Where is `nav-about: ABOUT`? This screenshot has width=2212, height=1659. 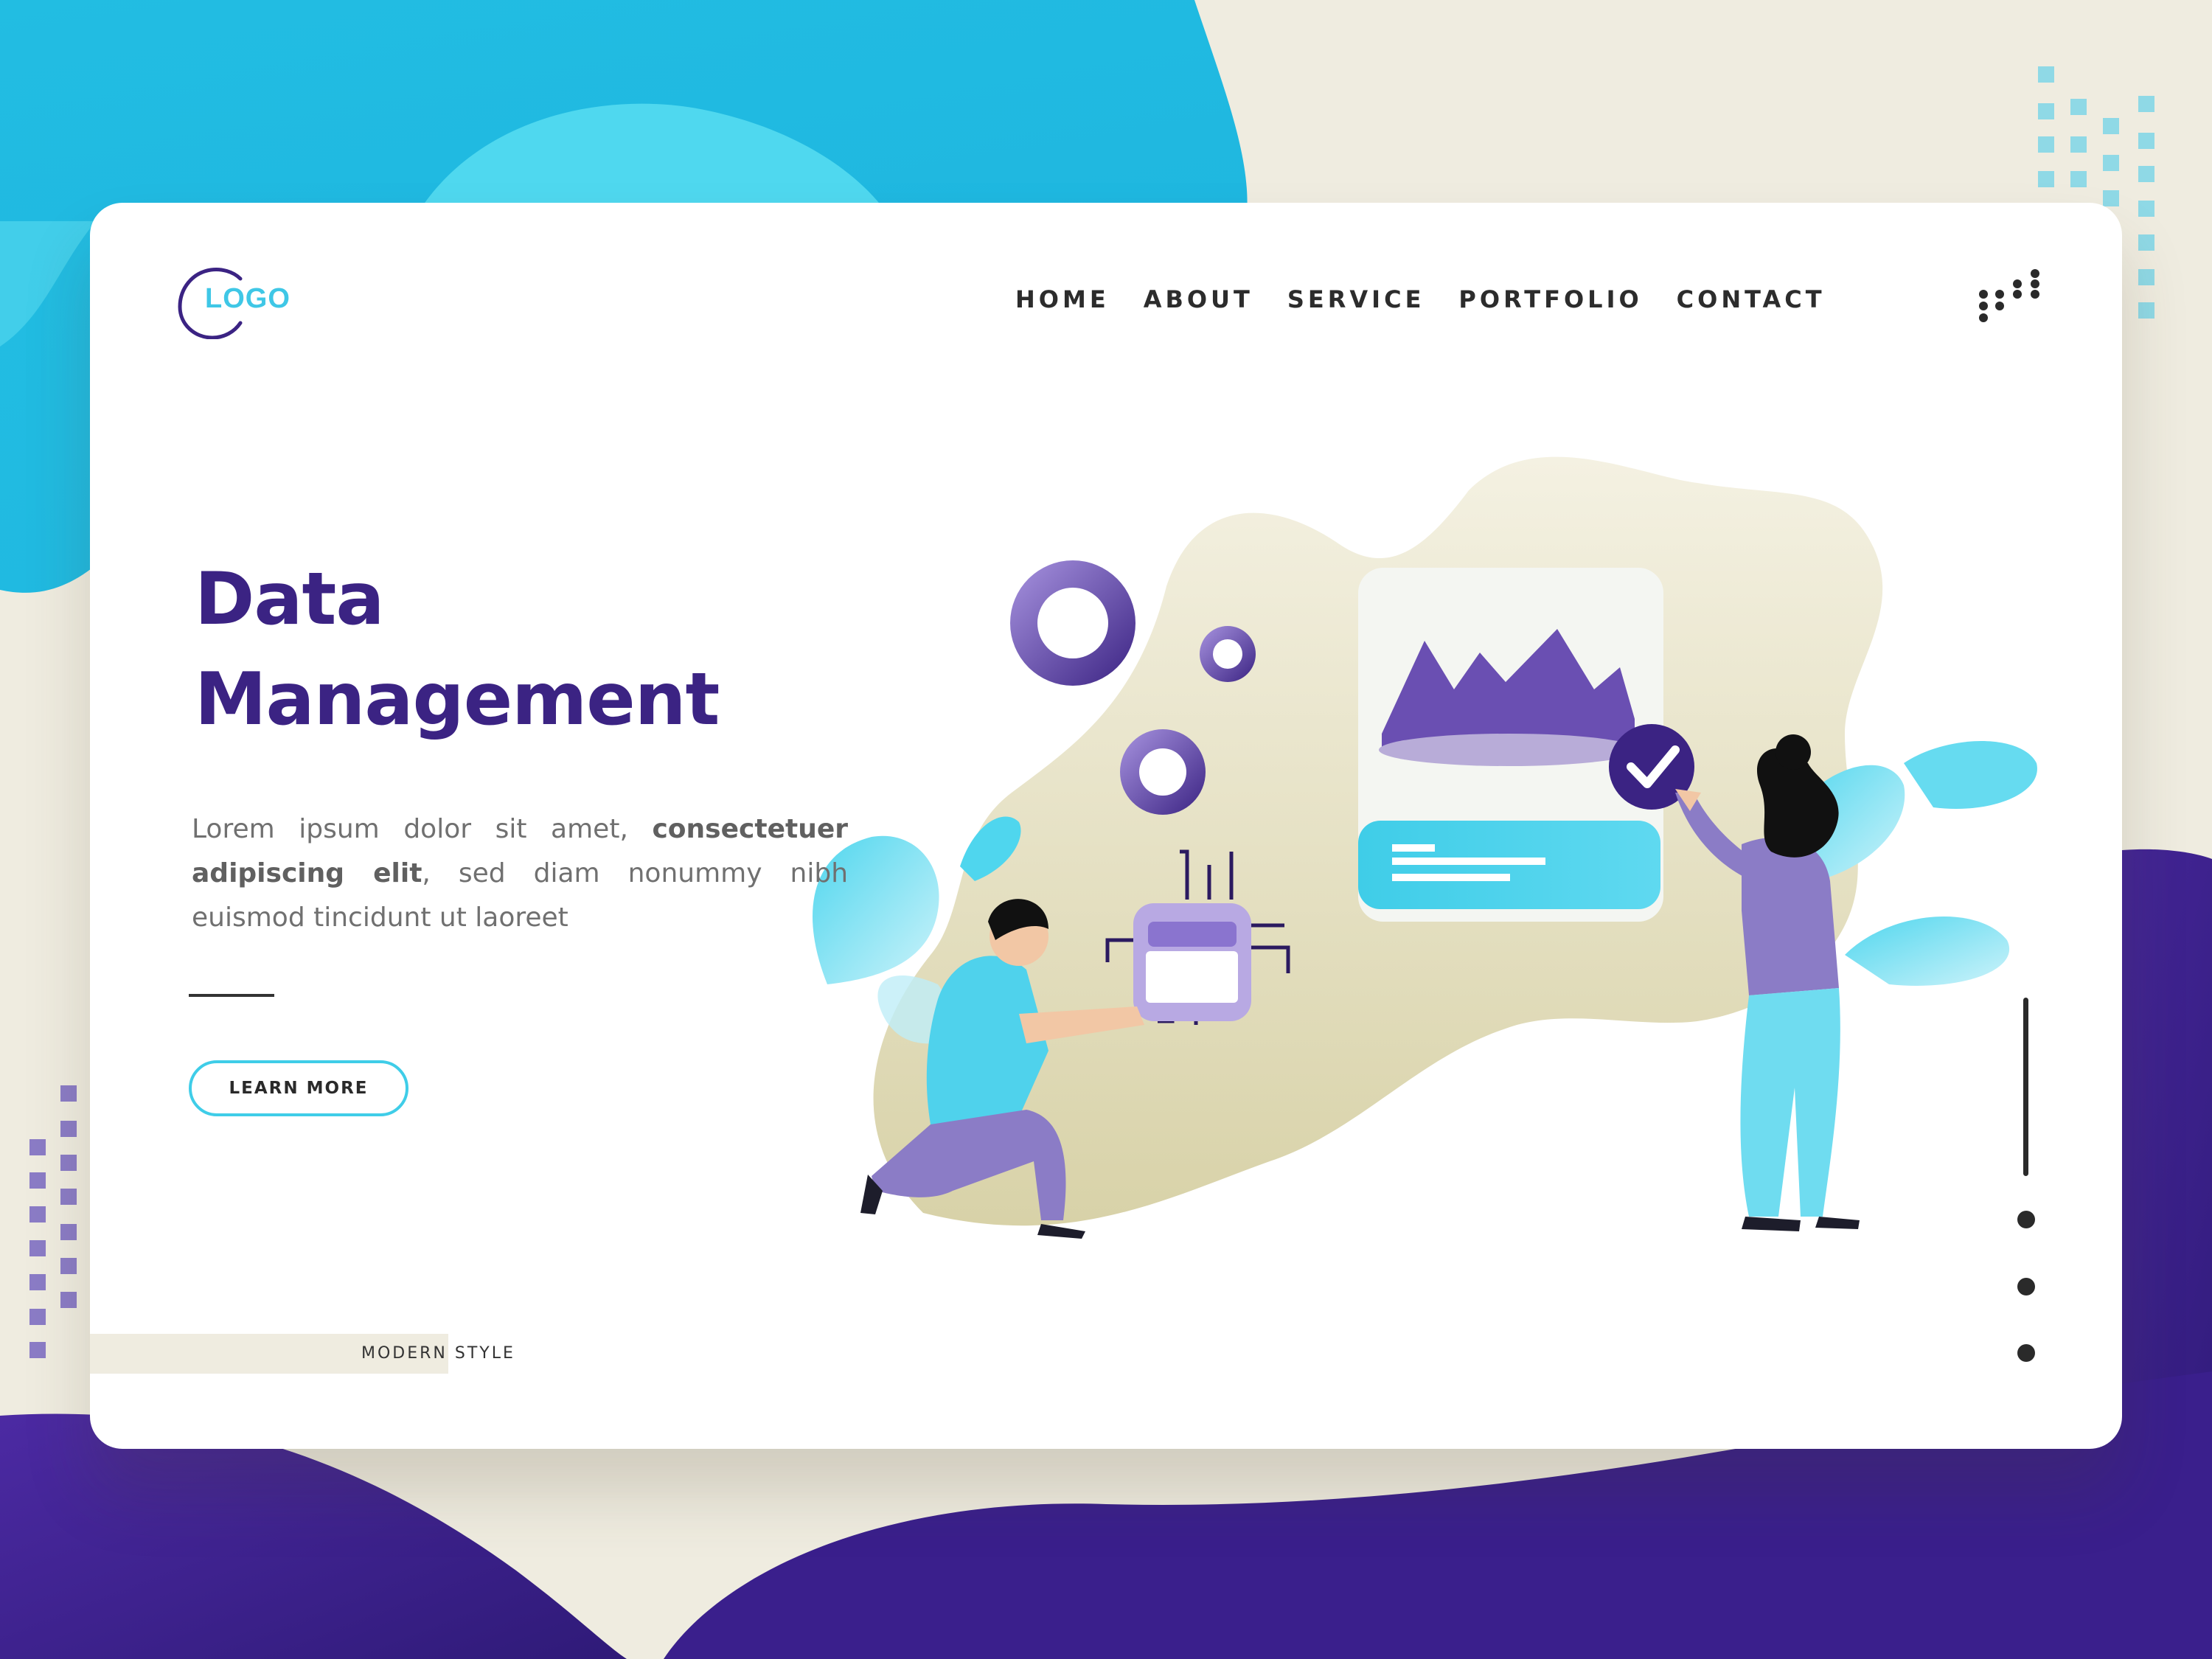
nav-about: ABOUT is located at coordinates (1198, 299).